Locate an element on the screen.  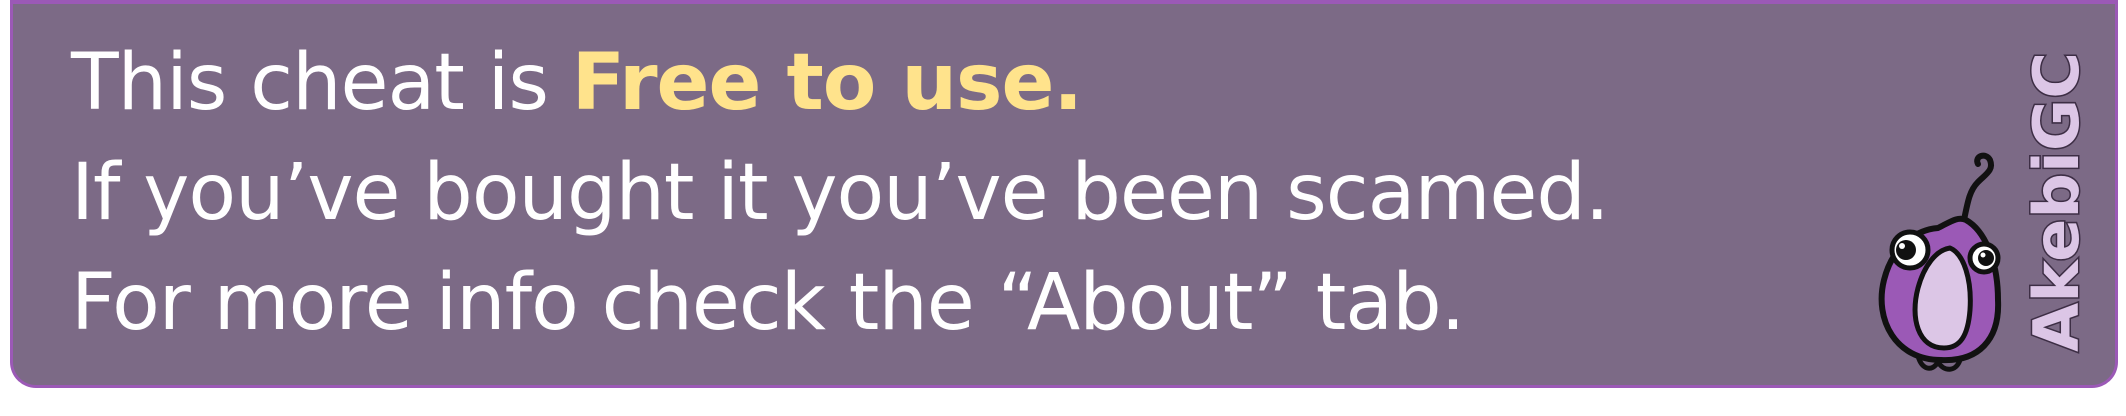
free-to-use-highlight: Free to use. is located at coordinates (827, 83).